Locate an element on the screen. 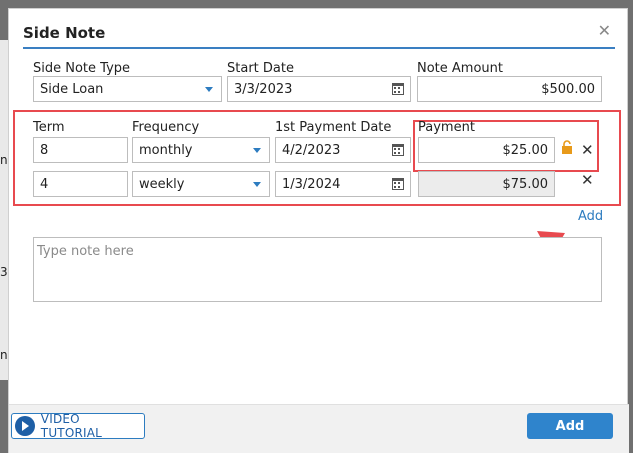 The height and width of the screenshot is (453, 633). close-icon: ✕ is located at coordinates (604, 31).